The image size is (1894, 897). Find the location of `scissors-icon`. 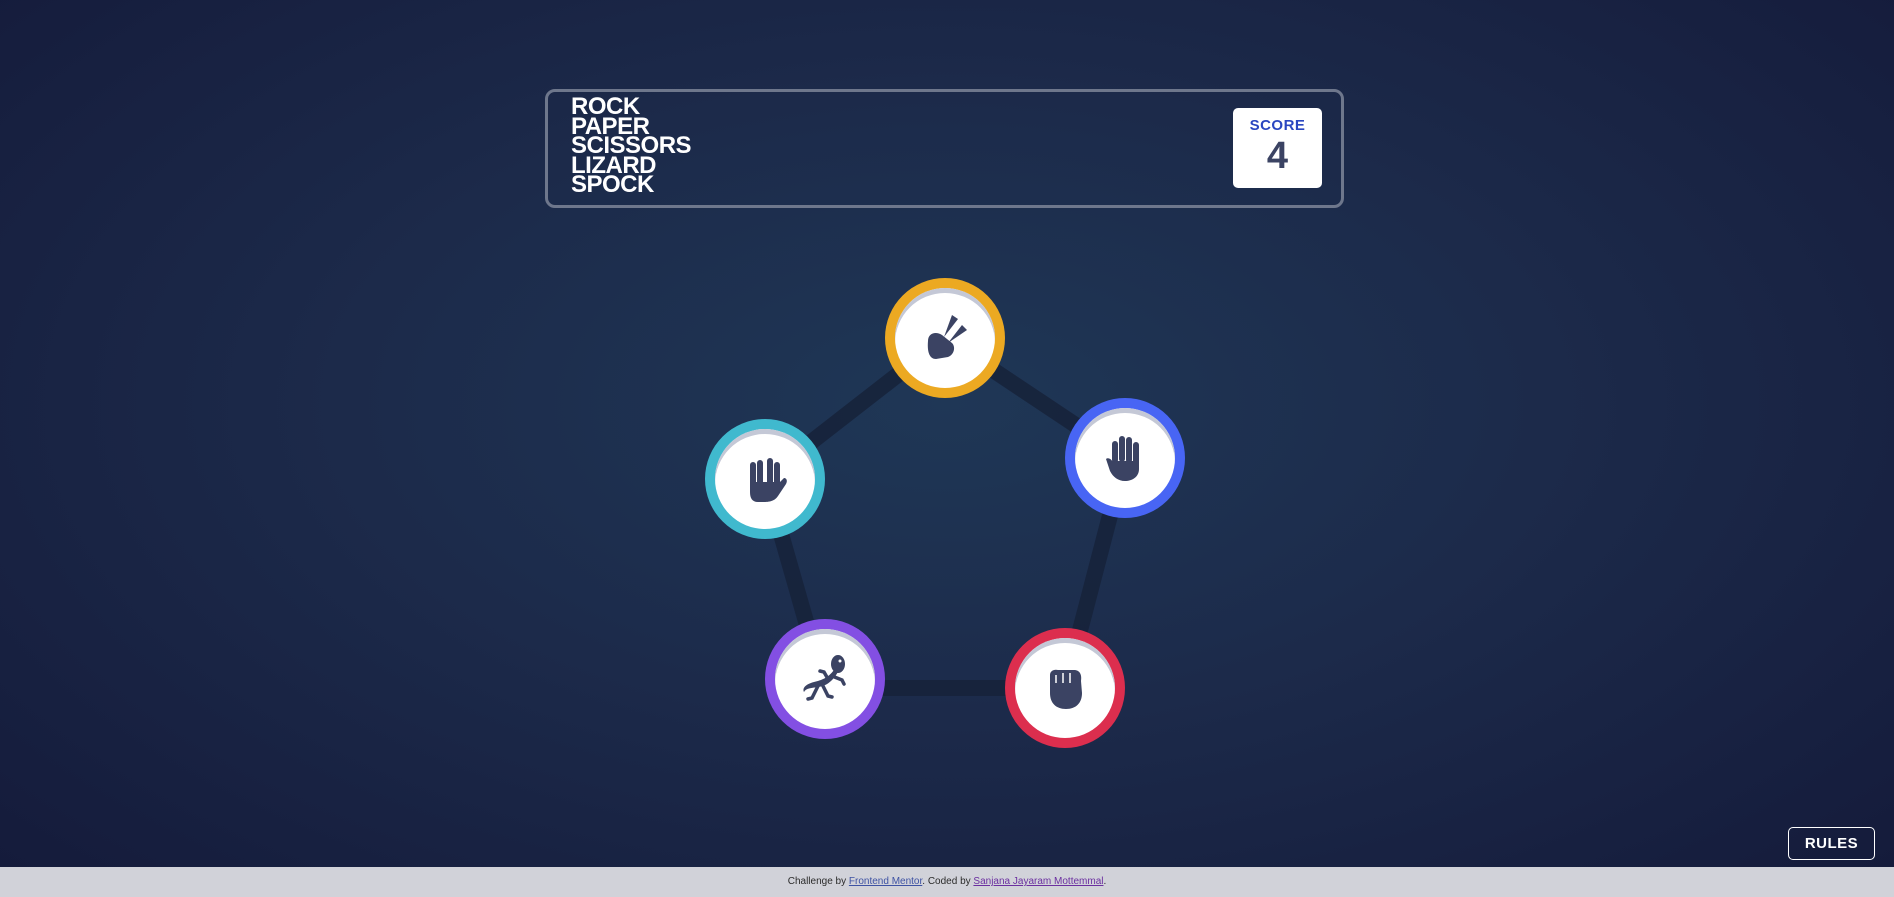

scissors-icon is located at coordinates (947, 337).